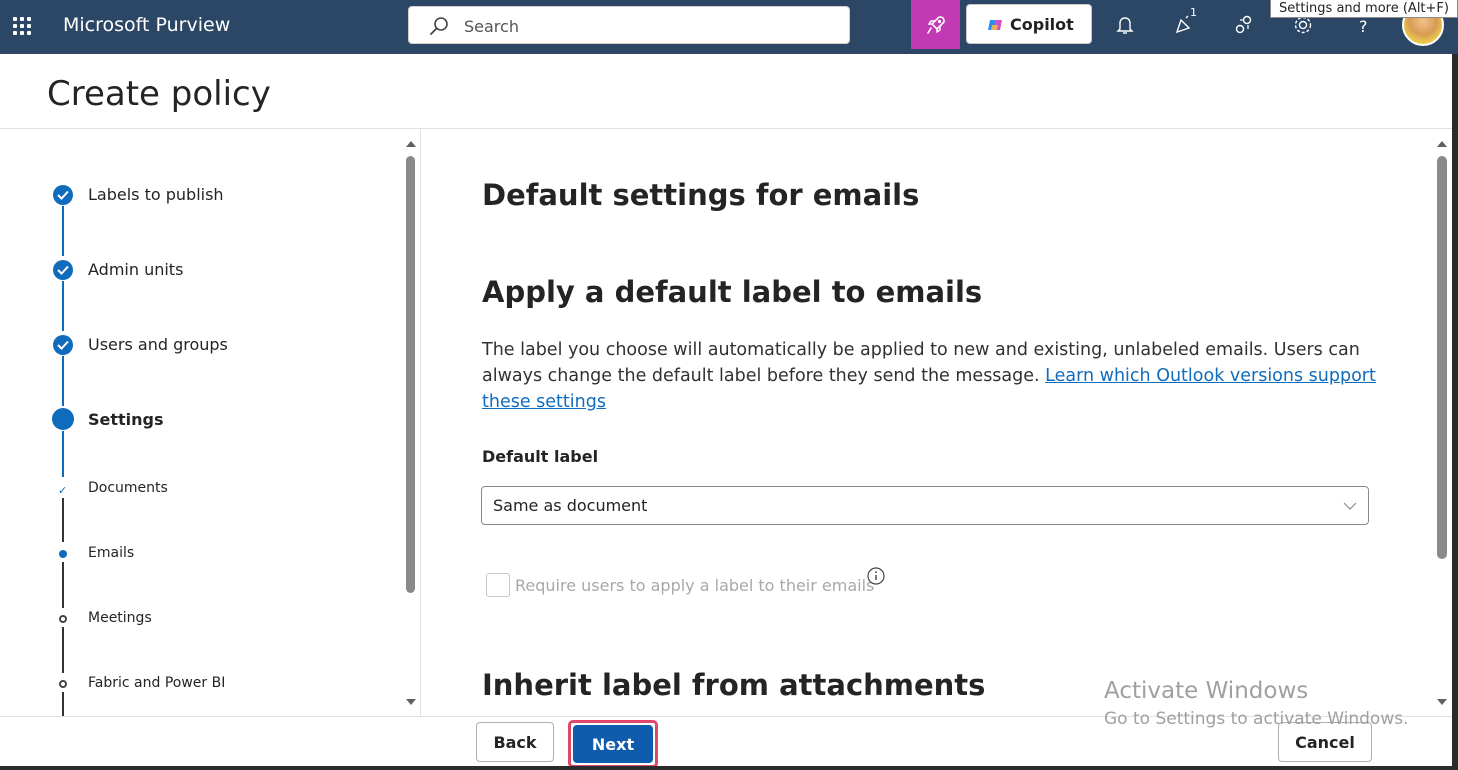 This screenshot has height=770, width=1458. I want to click on step-settings: Settings, so click(126, 419).